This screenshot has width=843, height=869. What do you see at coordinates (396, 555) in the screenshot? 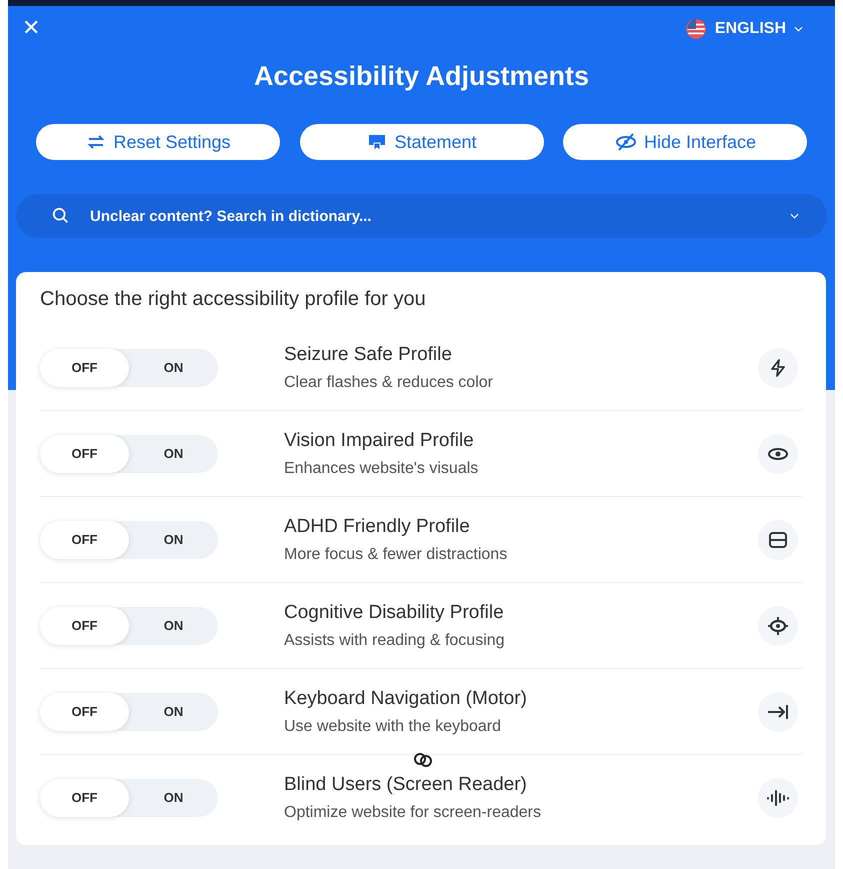
I see `profile-description: More focus & fewer distractions` at bounding box center [396, 555].